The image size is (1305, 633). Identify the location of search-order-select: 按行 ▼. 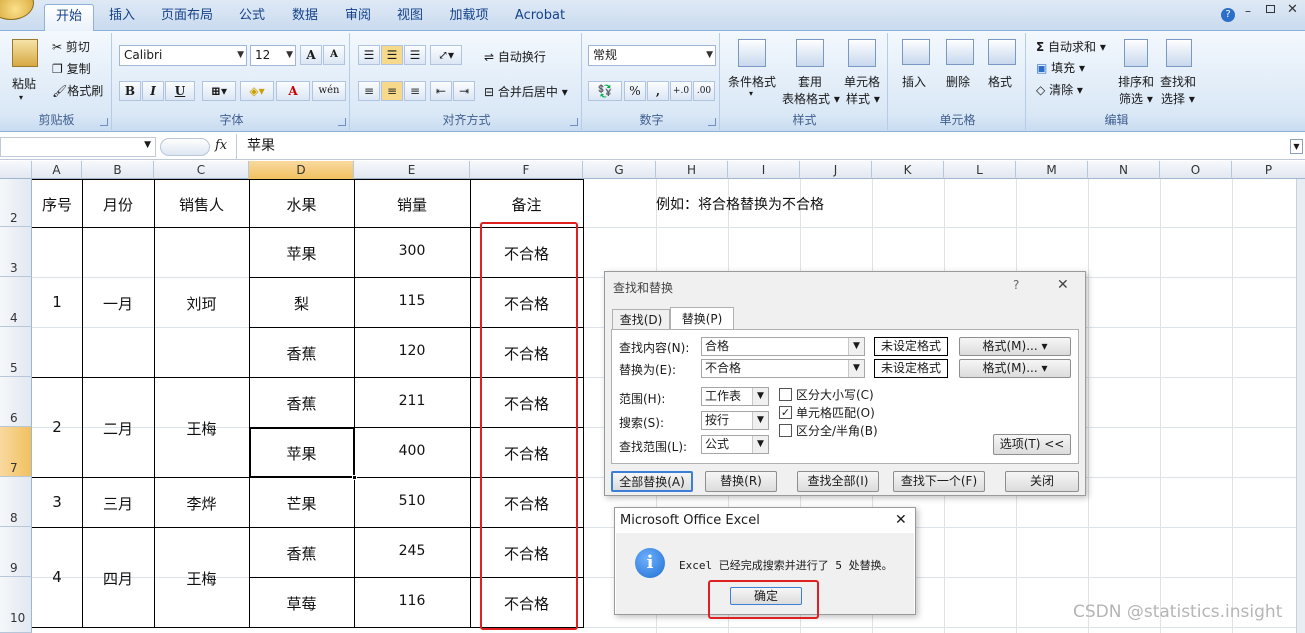
(735, 420).